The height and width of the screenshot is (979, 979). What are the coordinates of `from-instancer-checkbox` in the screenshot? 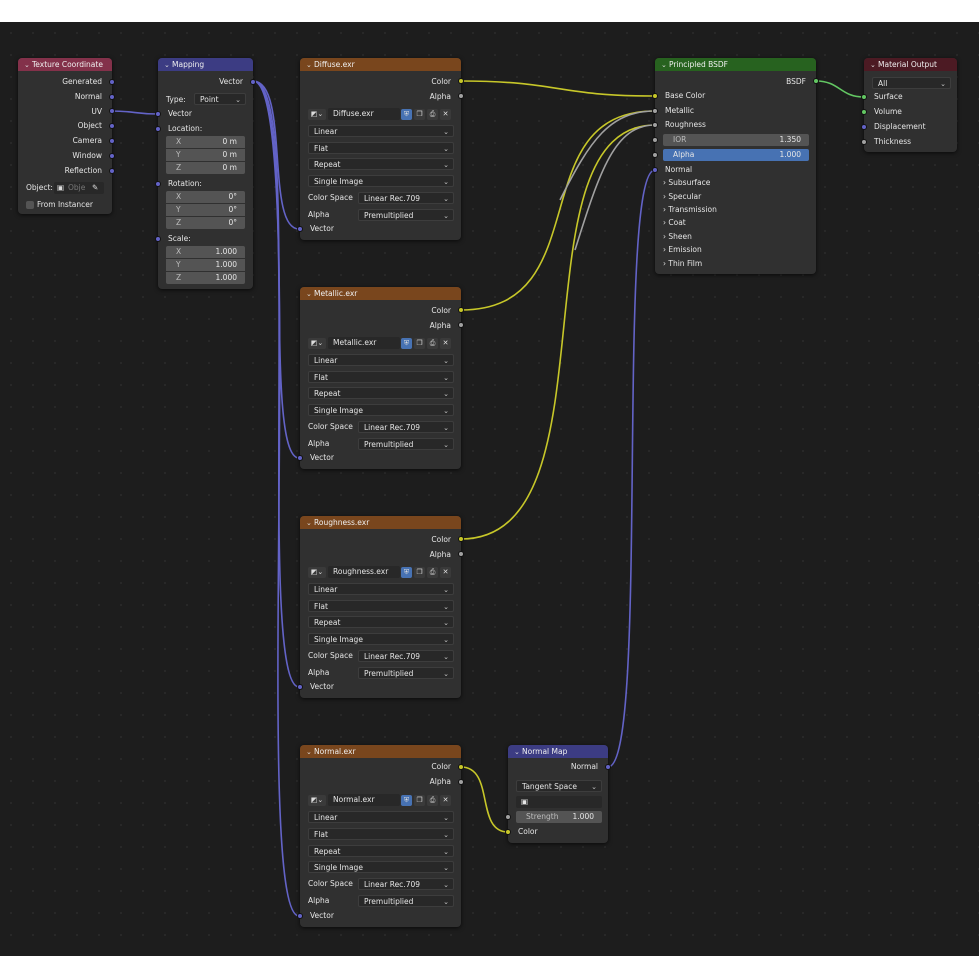 It's located at (30, 205).